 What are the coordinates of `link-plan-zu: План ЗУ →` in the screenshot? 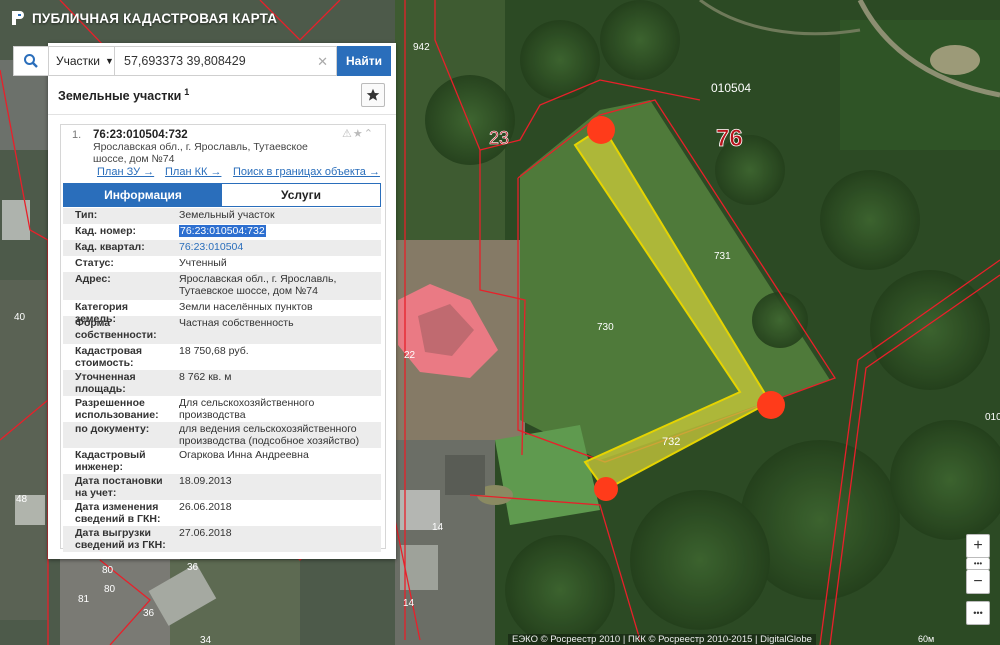 It's located at (125, 172).